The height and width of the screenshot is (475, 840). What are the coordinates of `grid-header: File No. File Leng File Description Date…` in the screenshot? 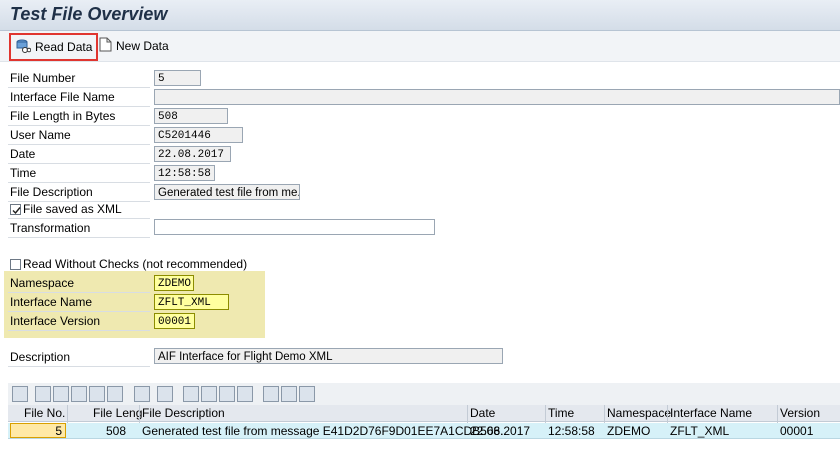 It's located at (424, 413).